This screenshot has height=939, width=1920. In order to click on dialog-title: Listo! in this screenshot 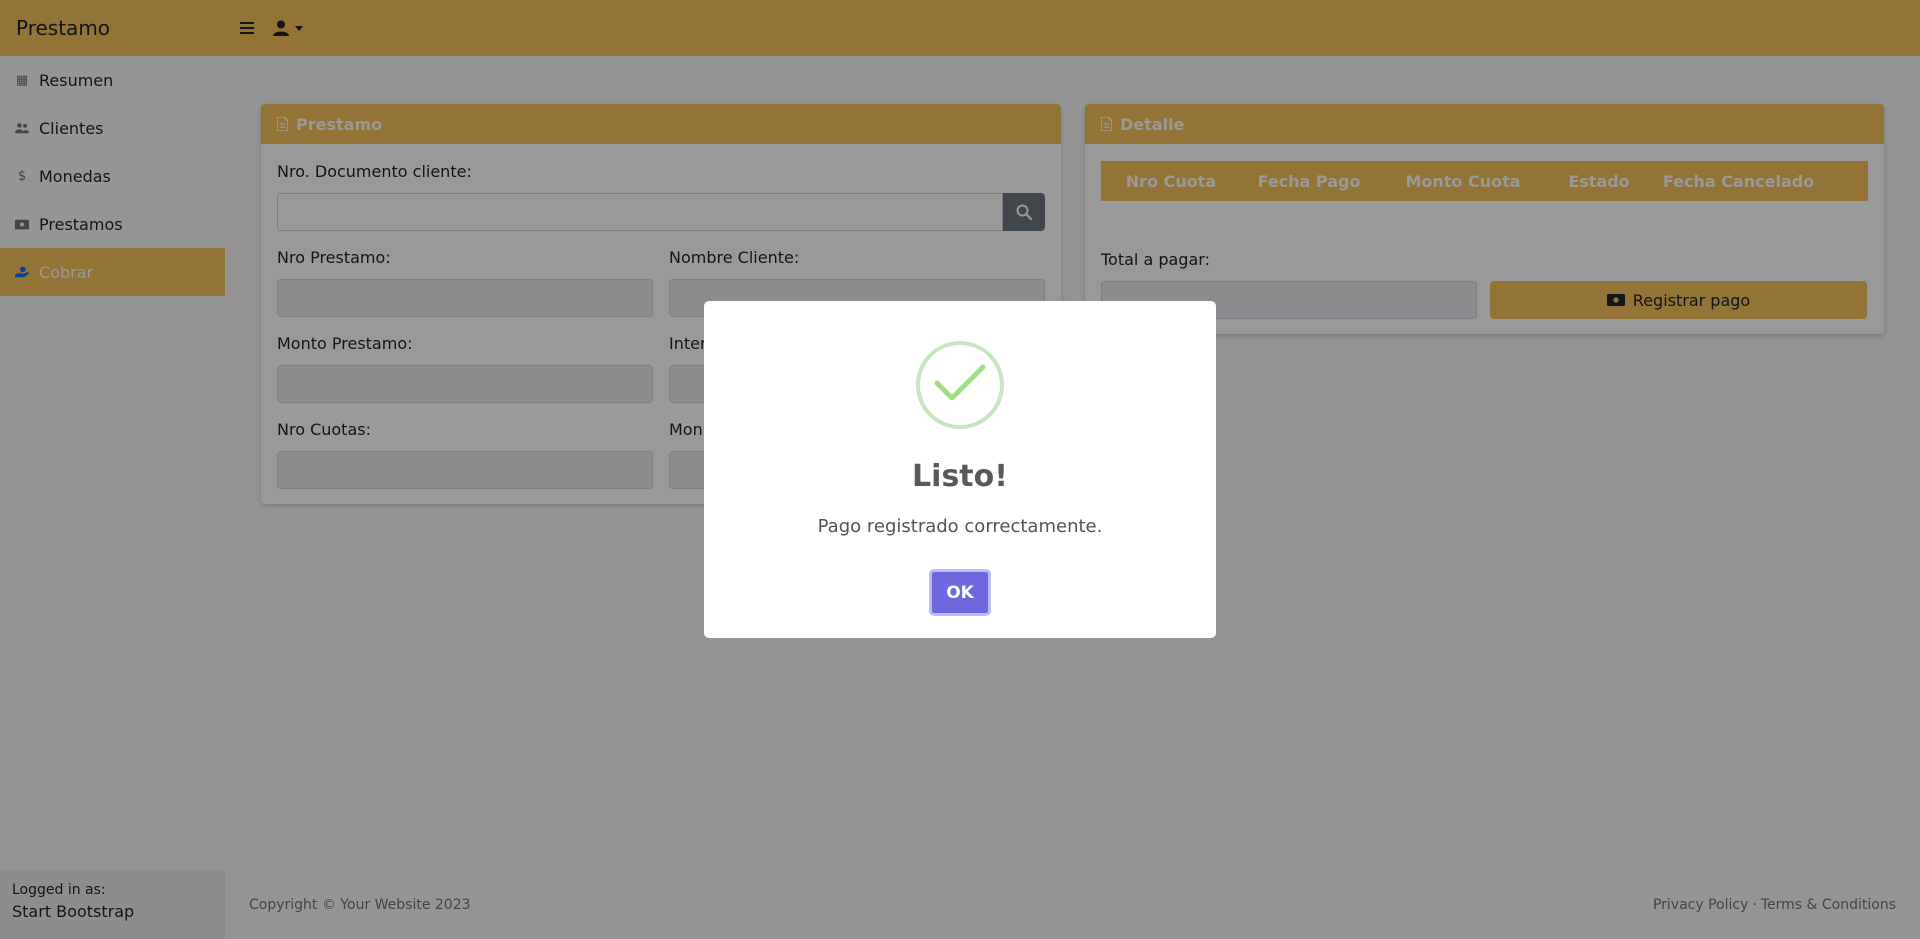, I will do `click(960, 476)`.